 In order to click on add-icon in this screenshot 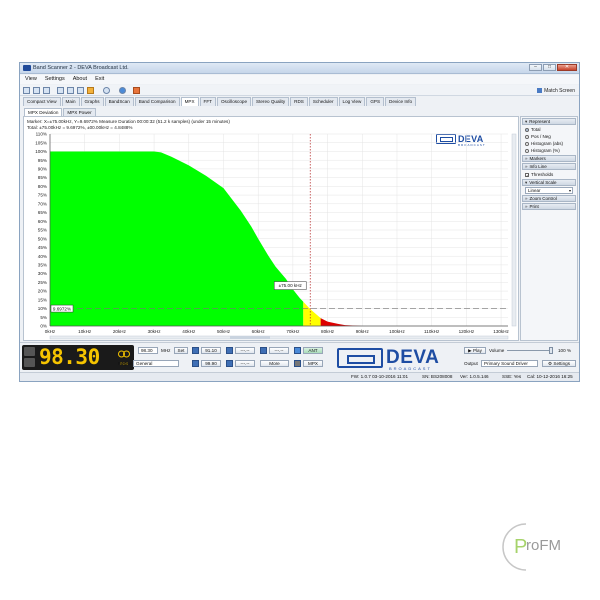, I will do `click(60, 90)`.